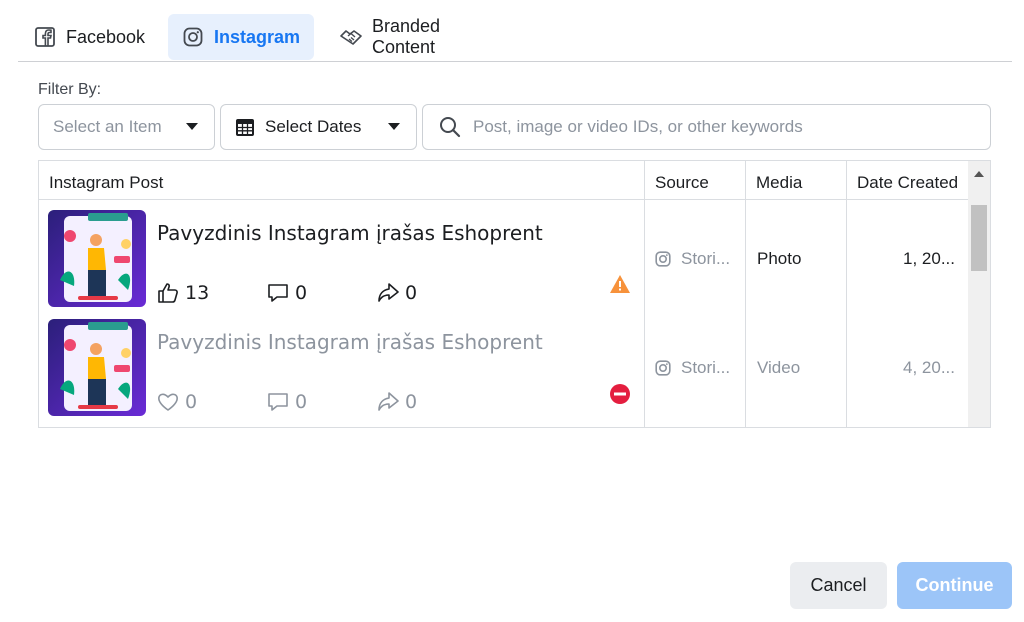 The width and height of the screenshot is (1024, 622). What do you see at coordinates (979, 174) in the screenshot?
I see `scroll-up-arrow-icon` at bounding box center [979, 174].